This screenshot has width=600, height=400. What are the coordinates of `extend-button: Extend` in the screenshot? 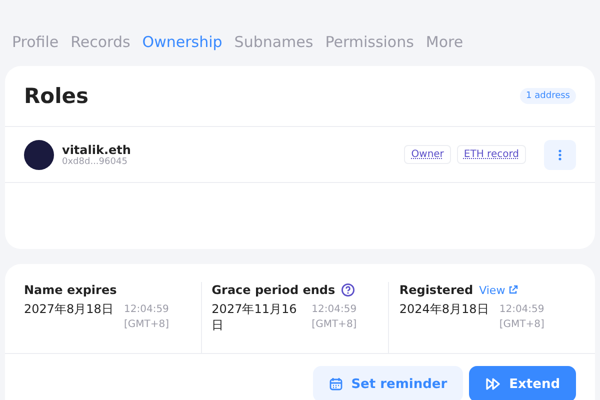 It's located at (522, 383).